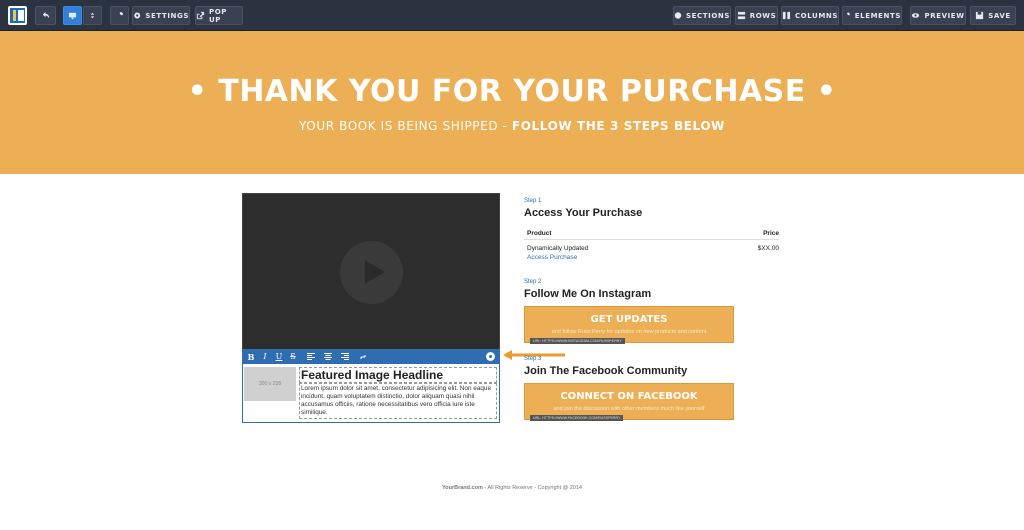 This screenshot has width=1024, height=530. I want to click on step-2-title: Follow Me On Instagram, so click(588, 294).